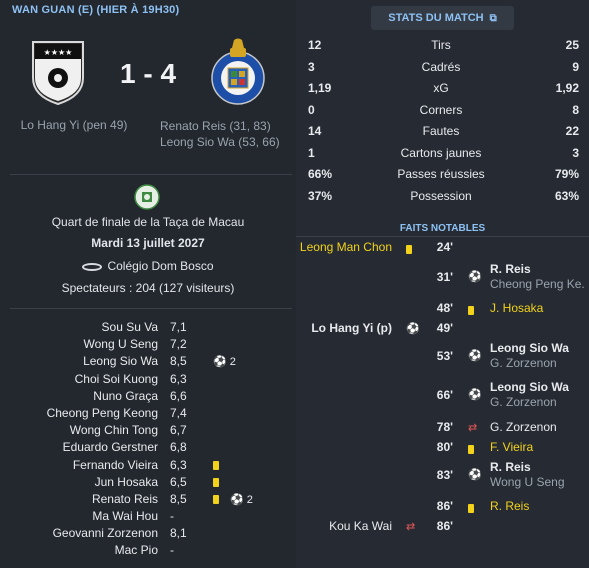 The height and width of the screenshot is (568, 589). I want to click on player-row: Fernando Vieira 6,3, so click(148, 465).